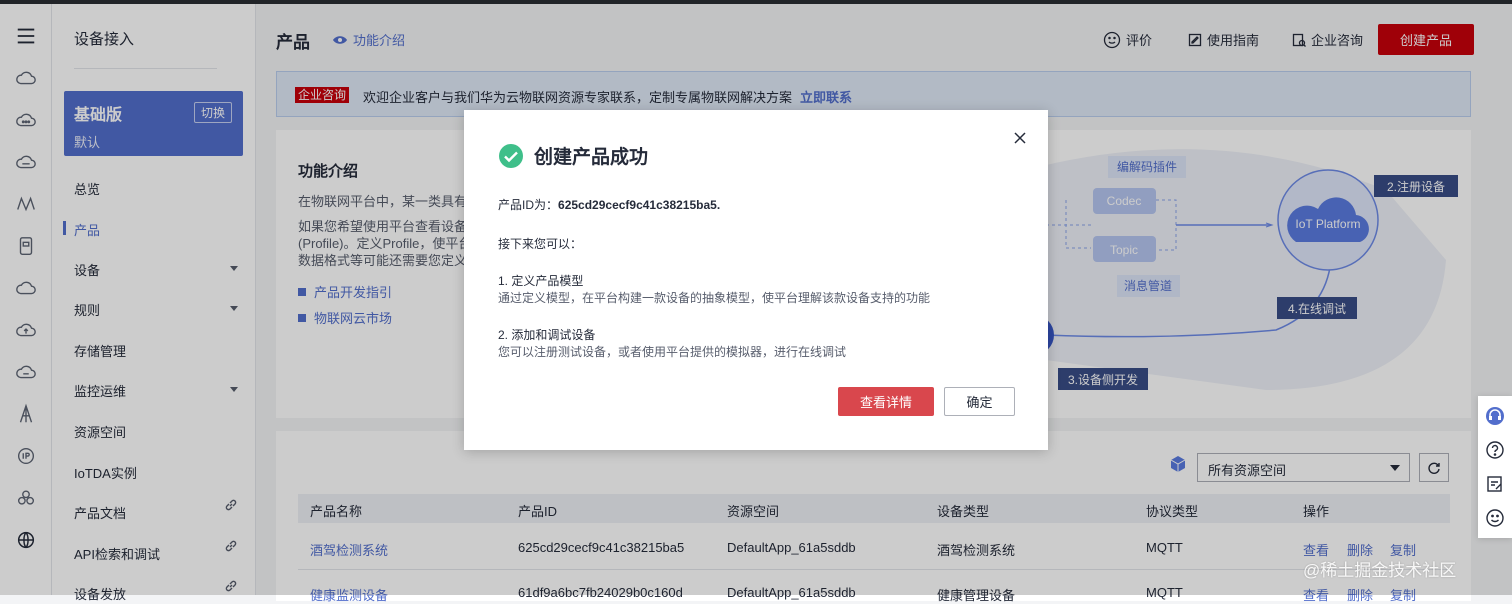 The height and width of the screenshot is (604, 1512). I want to click on step2-title: 2. 添加和调试设备, so click(547, 335).